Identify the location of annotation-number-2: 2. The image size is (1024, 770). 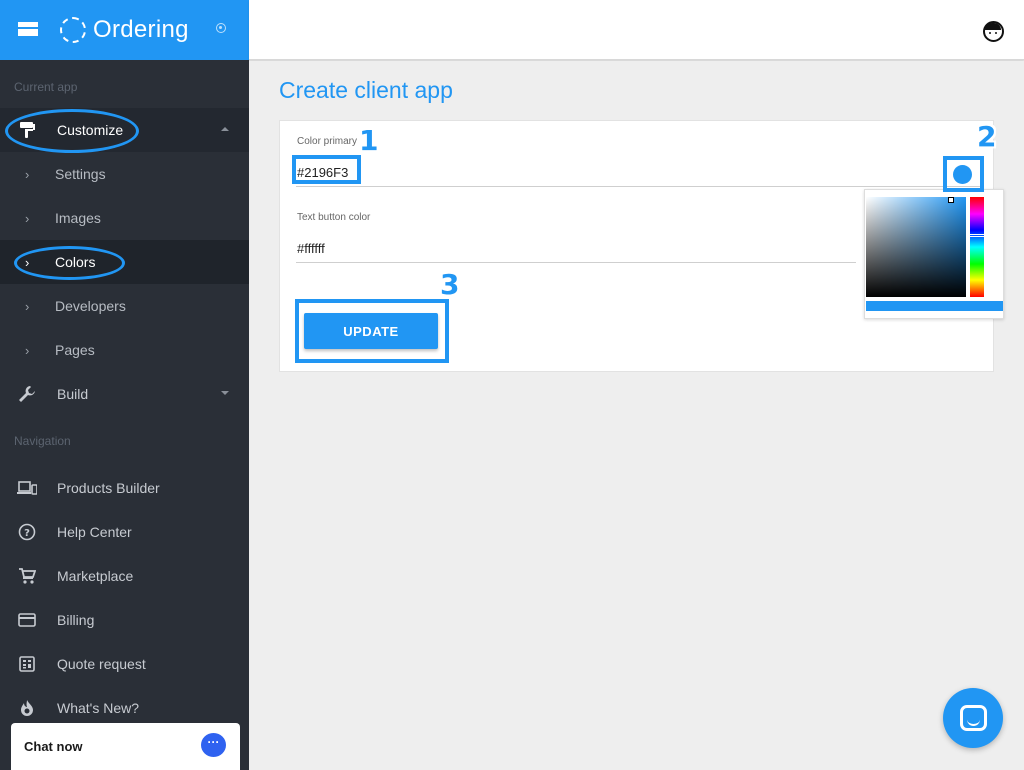
(987, 136).